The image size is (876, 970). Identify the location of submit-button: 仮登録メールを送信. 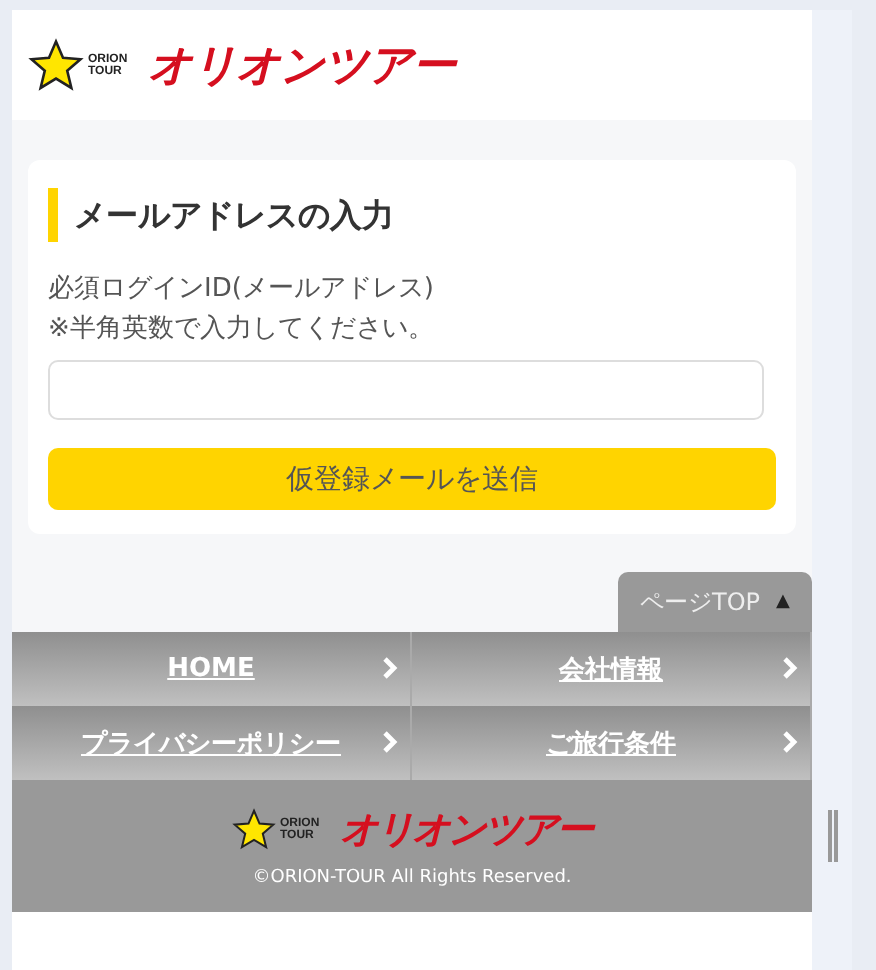
(412, 479).